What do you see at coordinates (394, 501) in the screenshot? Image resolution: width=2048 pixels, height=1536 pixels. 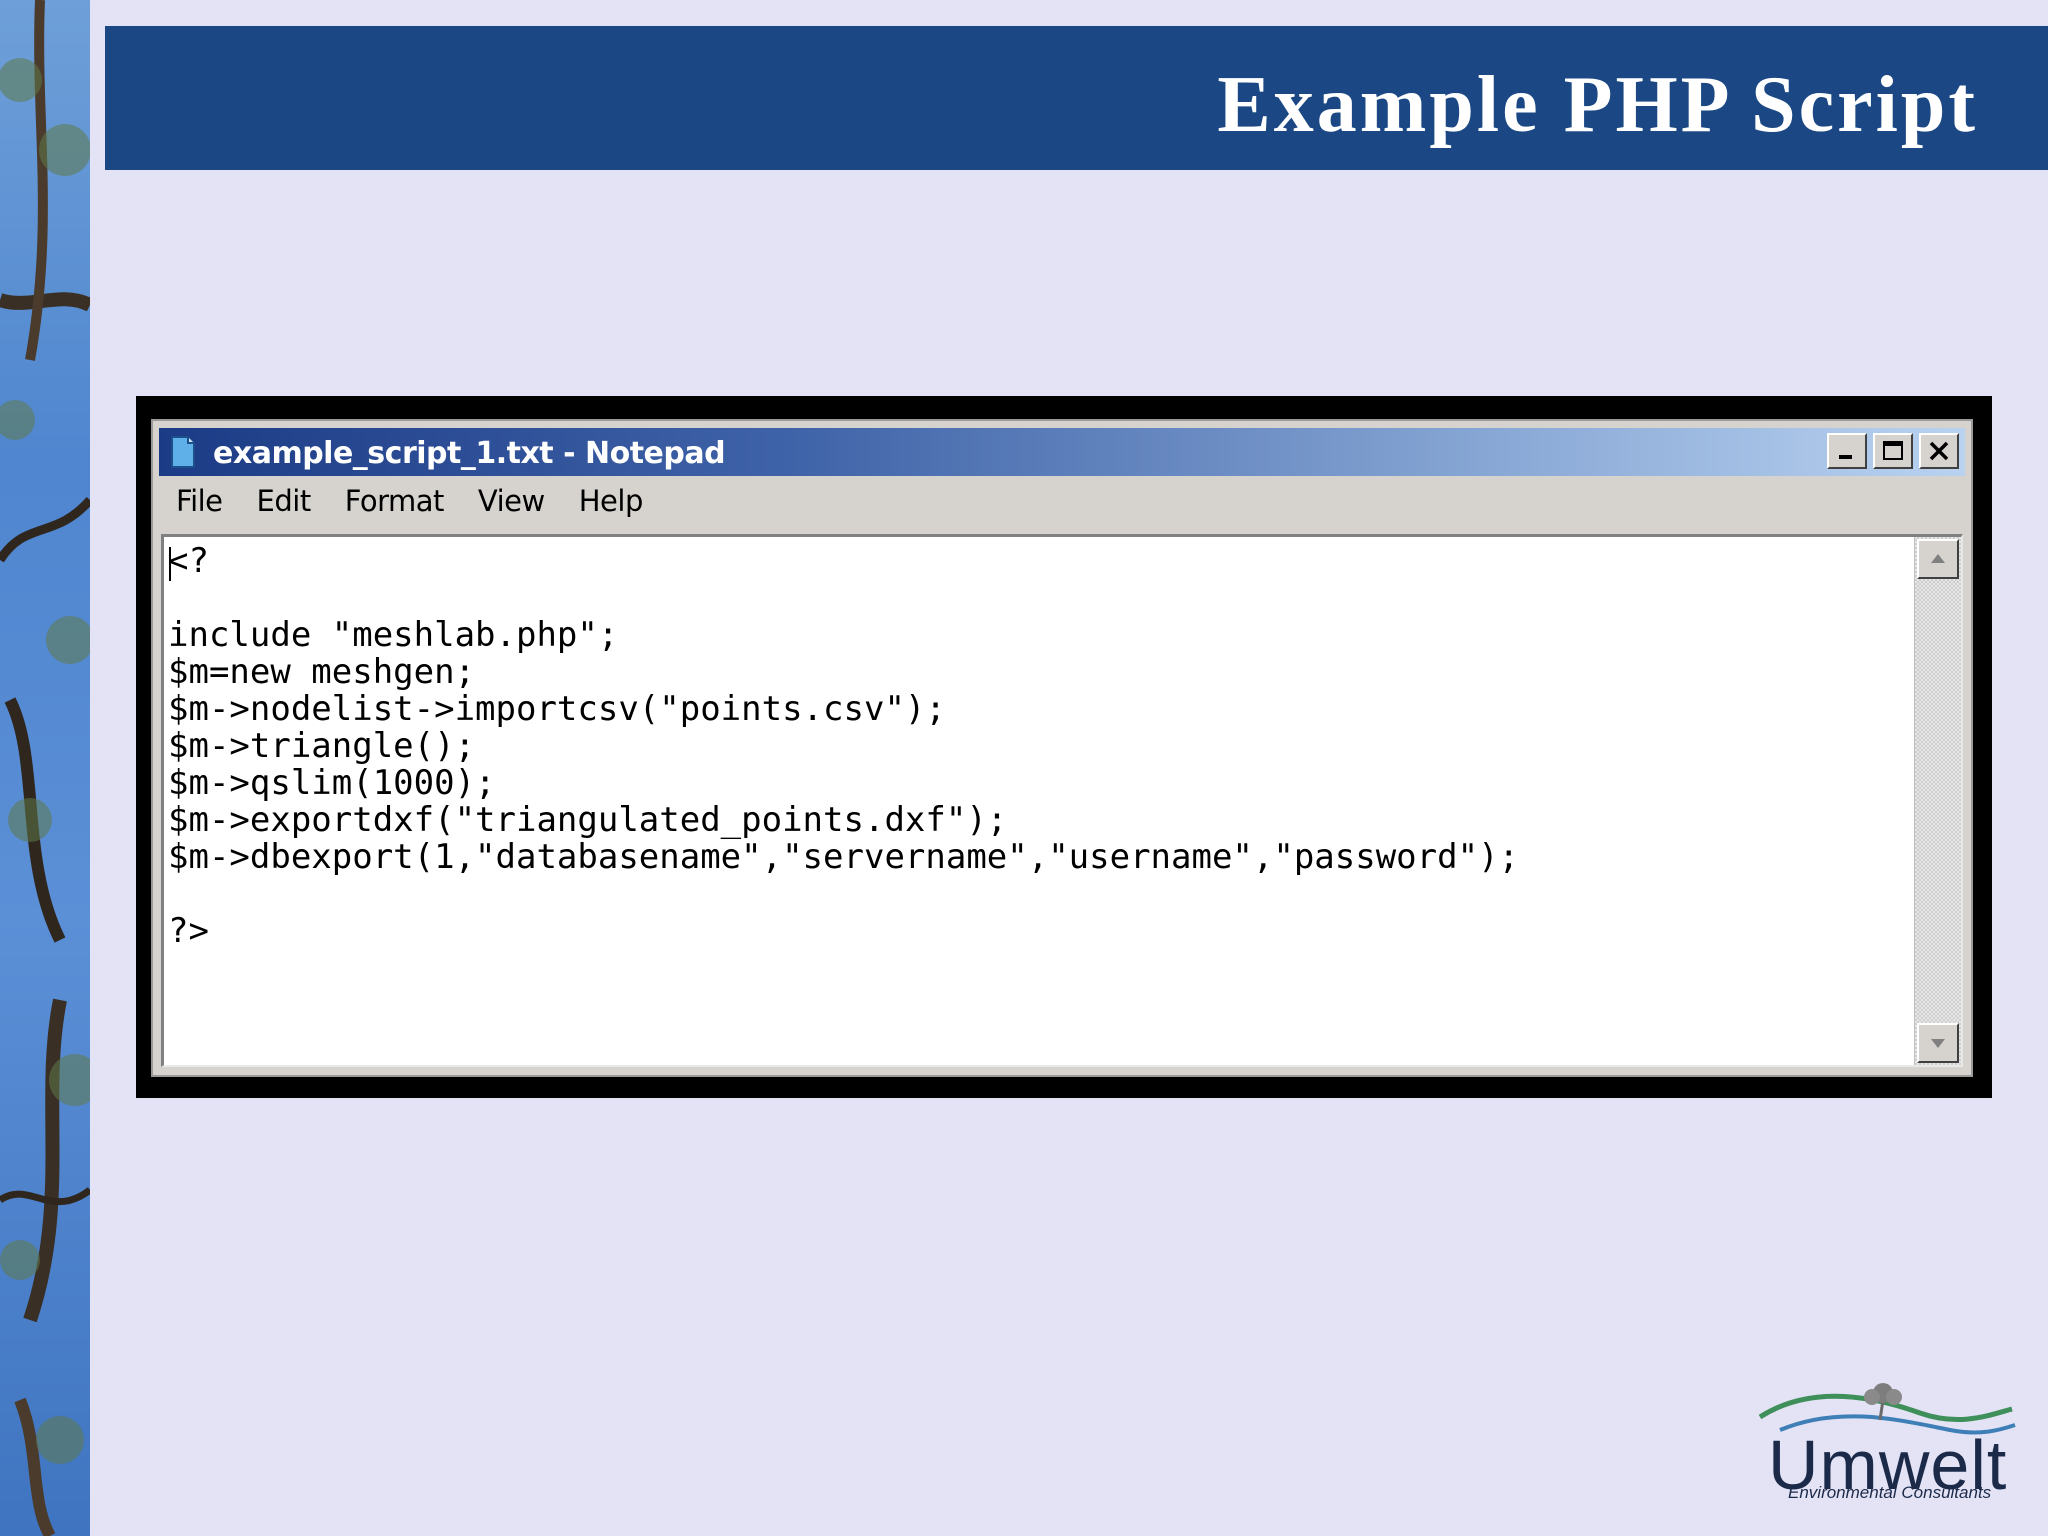 I see `menu-format: Format` at bounding box center [394, 501].